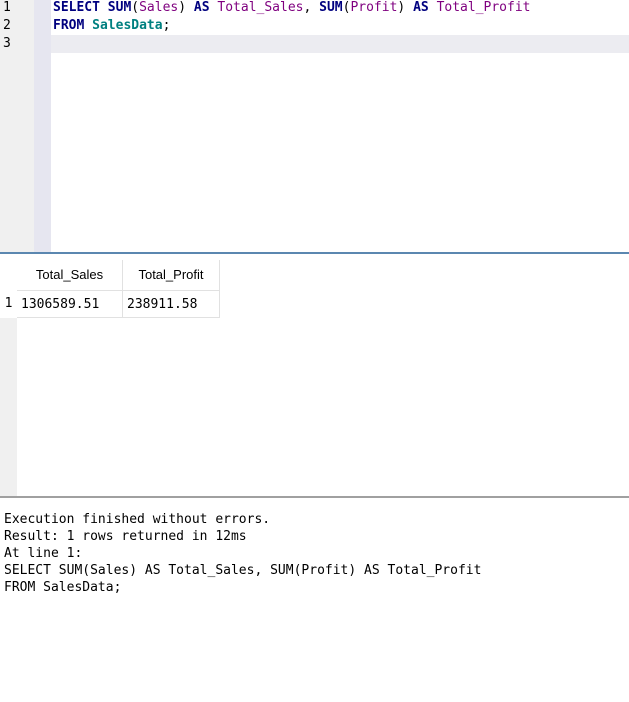 The height and width of the screenshot is (702, 629). What do you see at coordinates (125, 536) in the screenshot?
I see `message-line: Result: 1 rows returned in 12ms` at bounding box center [125, 536].